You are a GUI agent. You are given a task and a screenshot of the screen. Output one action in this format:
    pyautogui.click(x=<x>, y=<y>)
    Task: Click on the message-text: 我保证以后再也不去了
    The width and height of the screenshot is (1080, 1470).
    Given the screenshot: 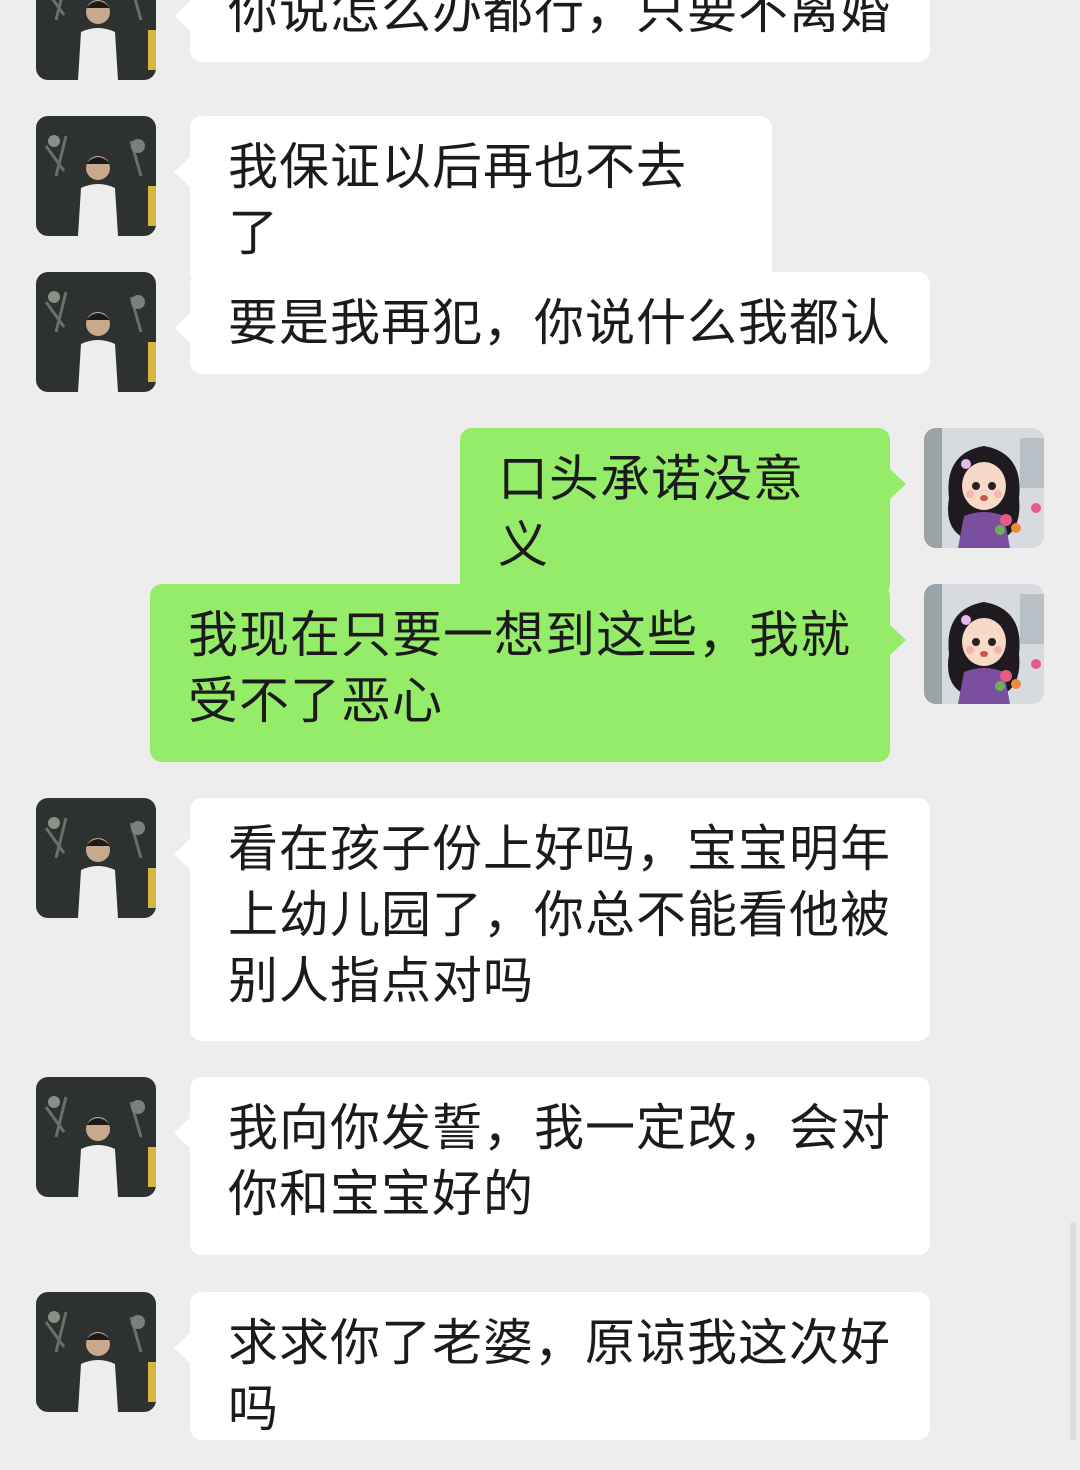 What is the action you would take?
    pyautogui.click(x=457, y=200)
    